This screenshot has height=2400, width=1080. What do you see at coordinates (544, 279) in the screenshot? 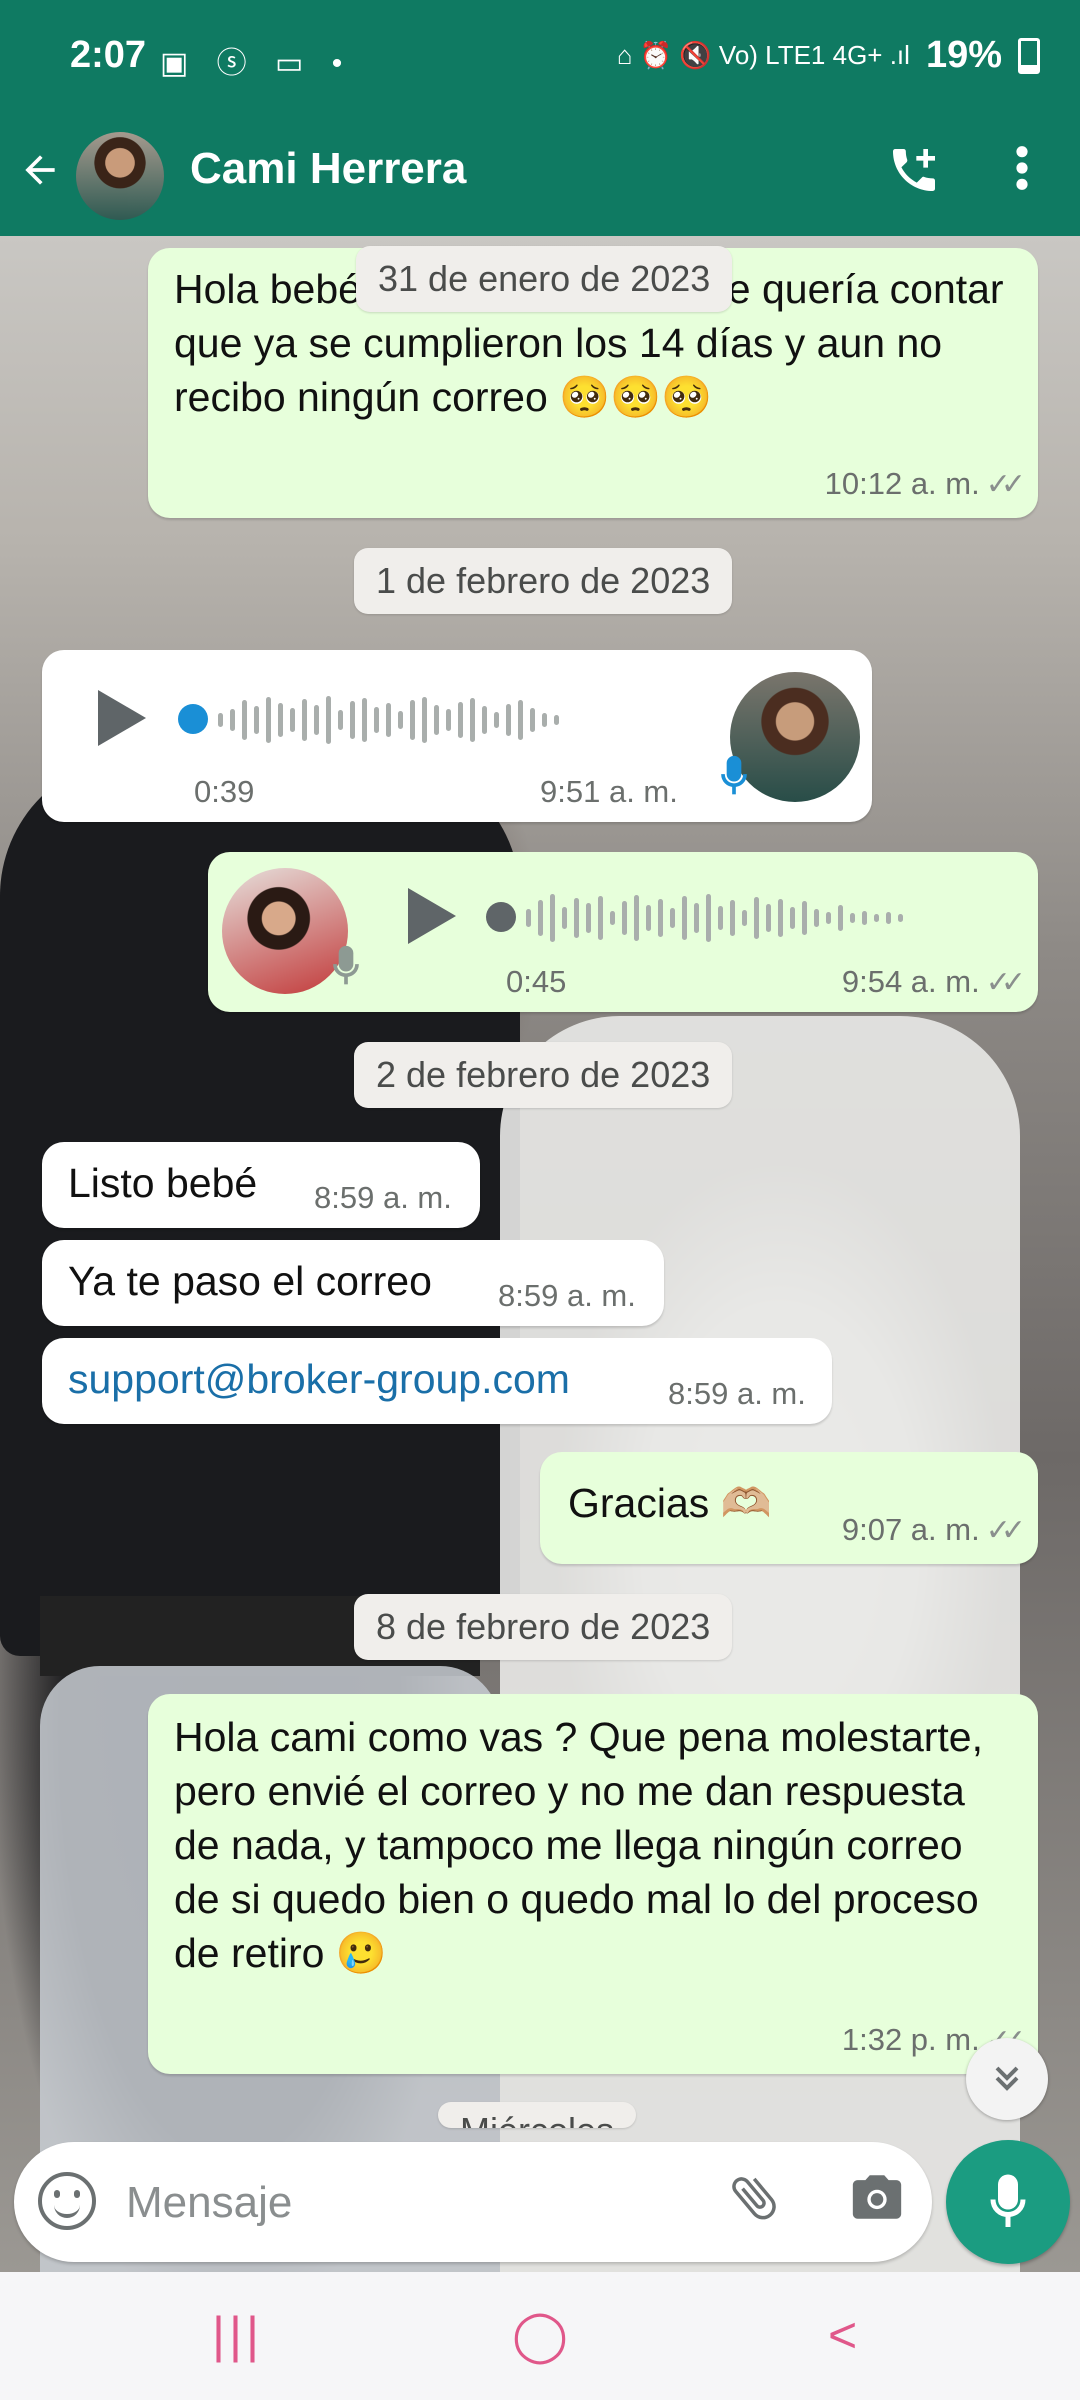
I see `date-chip: 31 de enero de 2023` at bounding box center [544, 279].